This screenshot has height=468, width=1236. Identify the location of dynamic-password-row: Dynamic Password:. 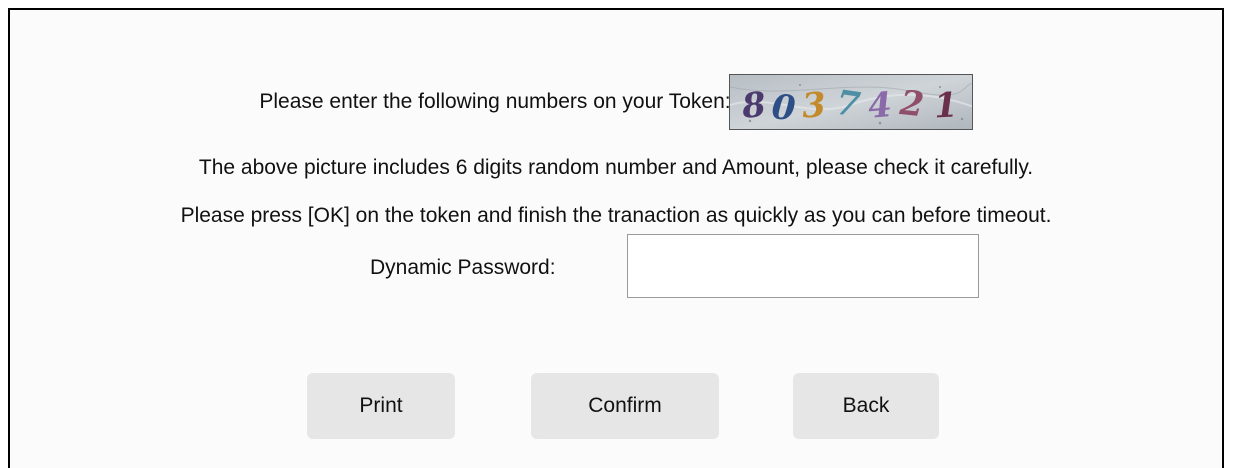
(616, 267).